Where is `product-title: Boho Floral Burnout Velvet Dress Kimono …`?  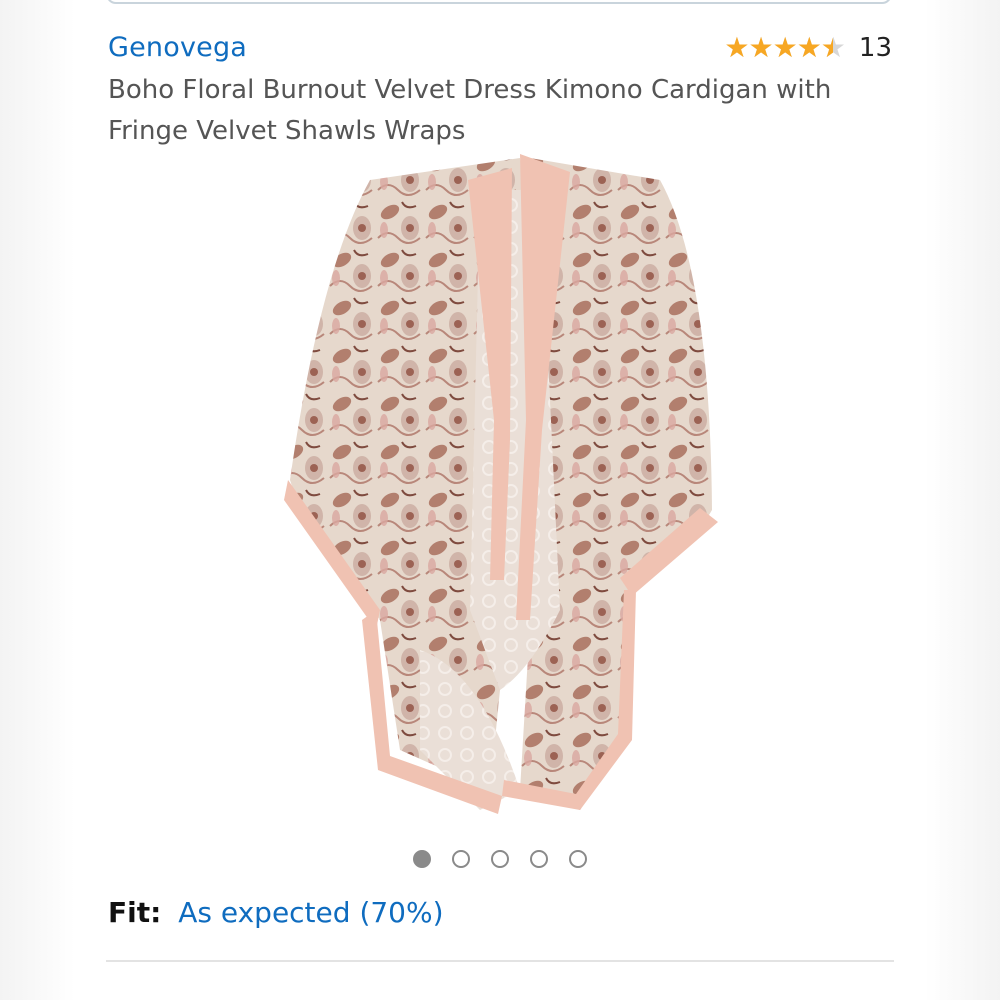 product-title: Boho Floral Burnout Velvet Dress Kimono … is located at coordinates (470, 110).